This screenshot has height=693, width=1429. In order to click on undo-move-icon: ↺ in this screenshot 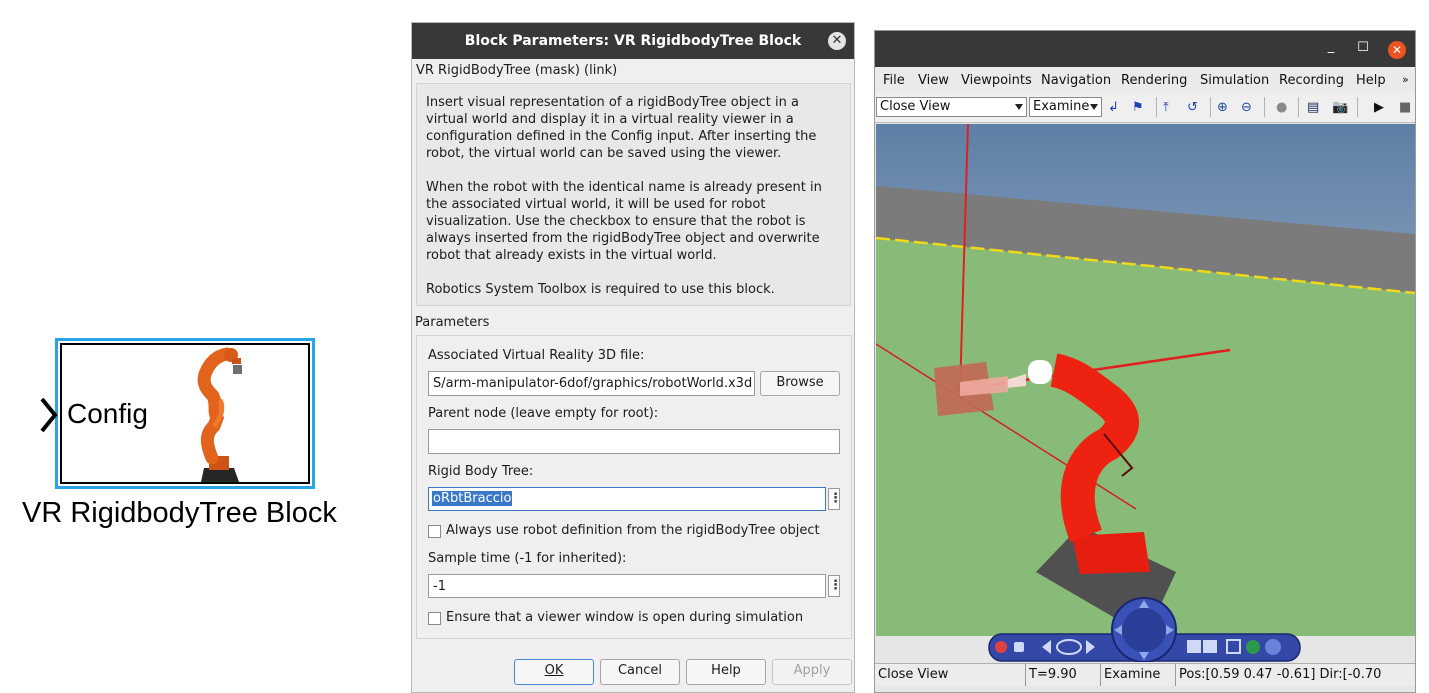, I will do `click(1192, 107)`.